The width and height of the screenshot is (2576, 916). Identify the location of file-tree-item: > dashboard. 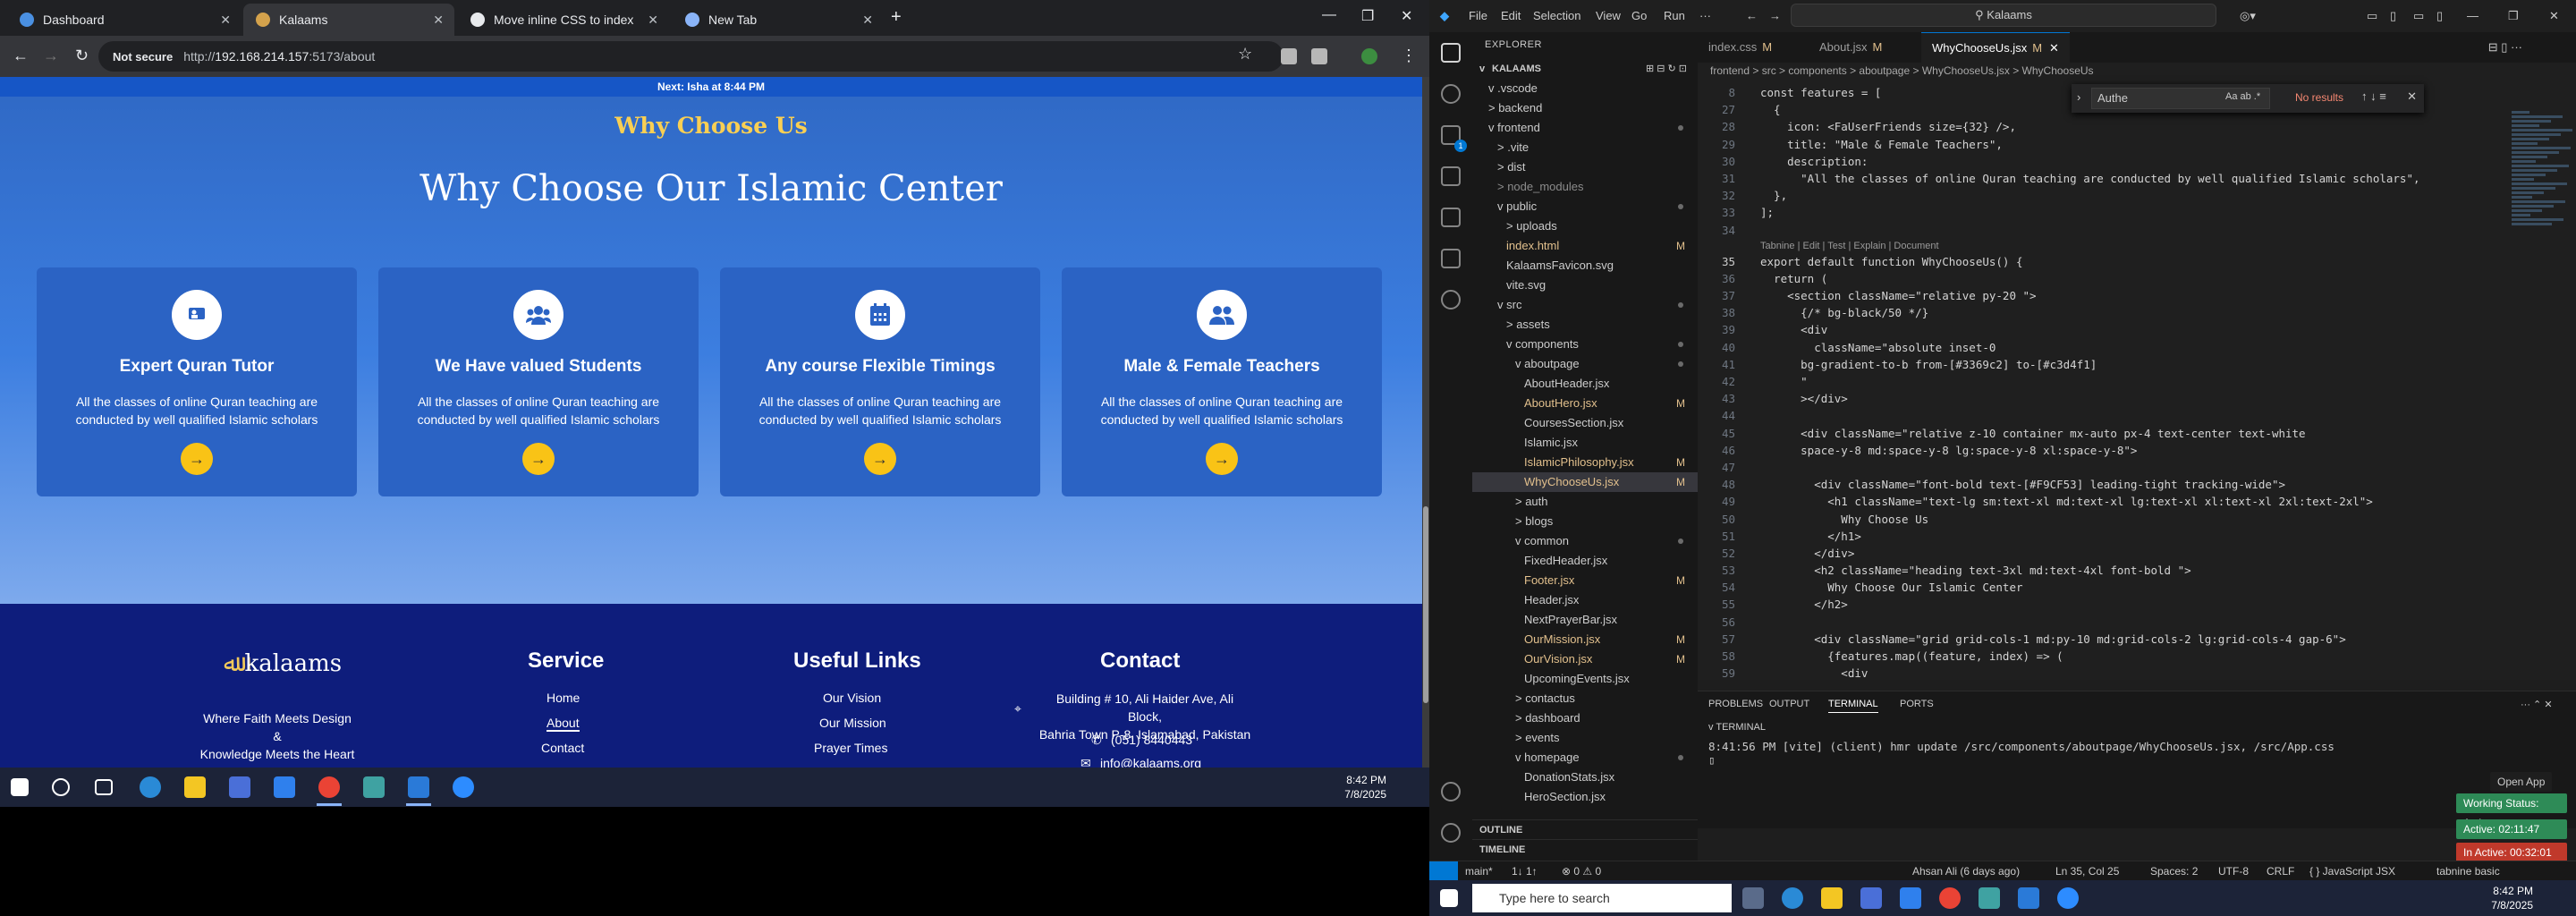
(1585, 718).